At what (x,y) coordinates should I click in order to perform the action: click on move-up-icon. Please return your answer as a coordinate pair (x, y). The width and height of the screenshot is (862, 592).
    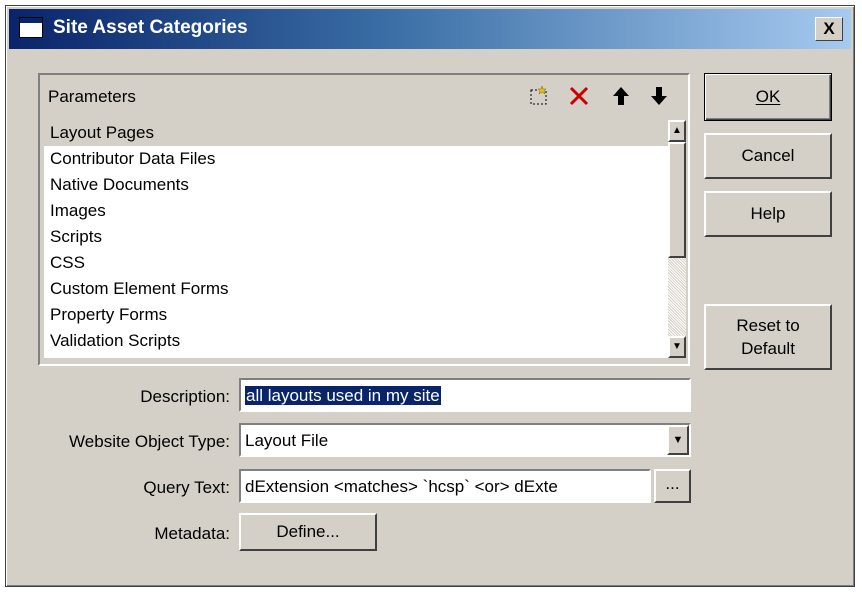
    Looking at the image, I should click on (621, 96).